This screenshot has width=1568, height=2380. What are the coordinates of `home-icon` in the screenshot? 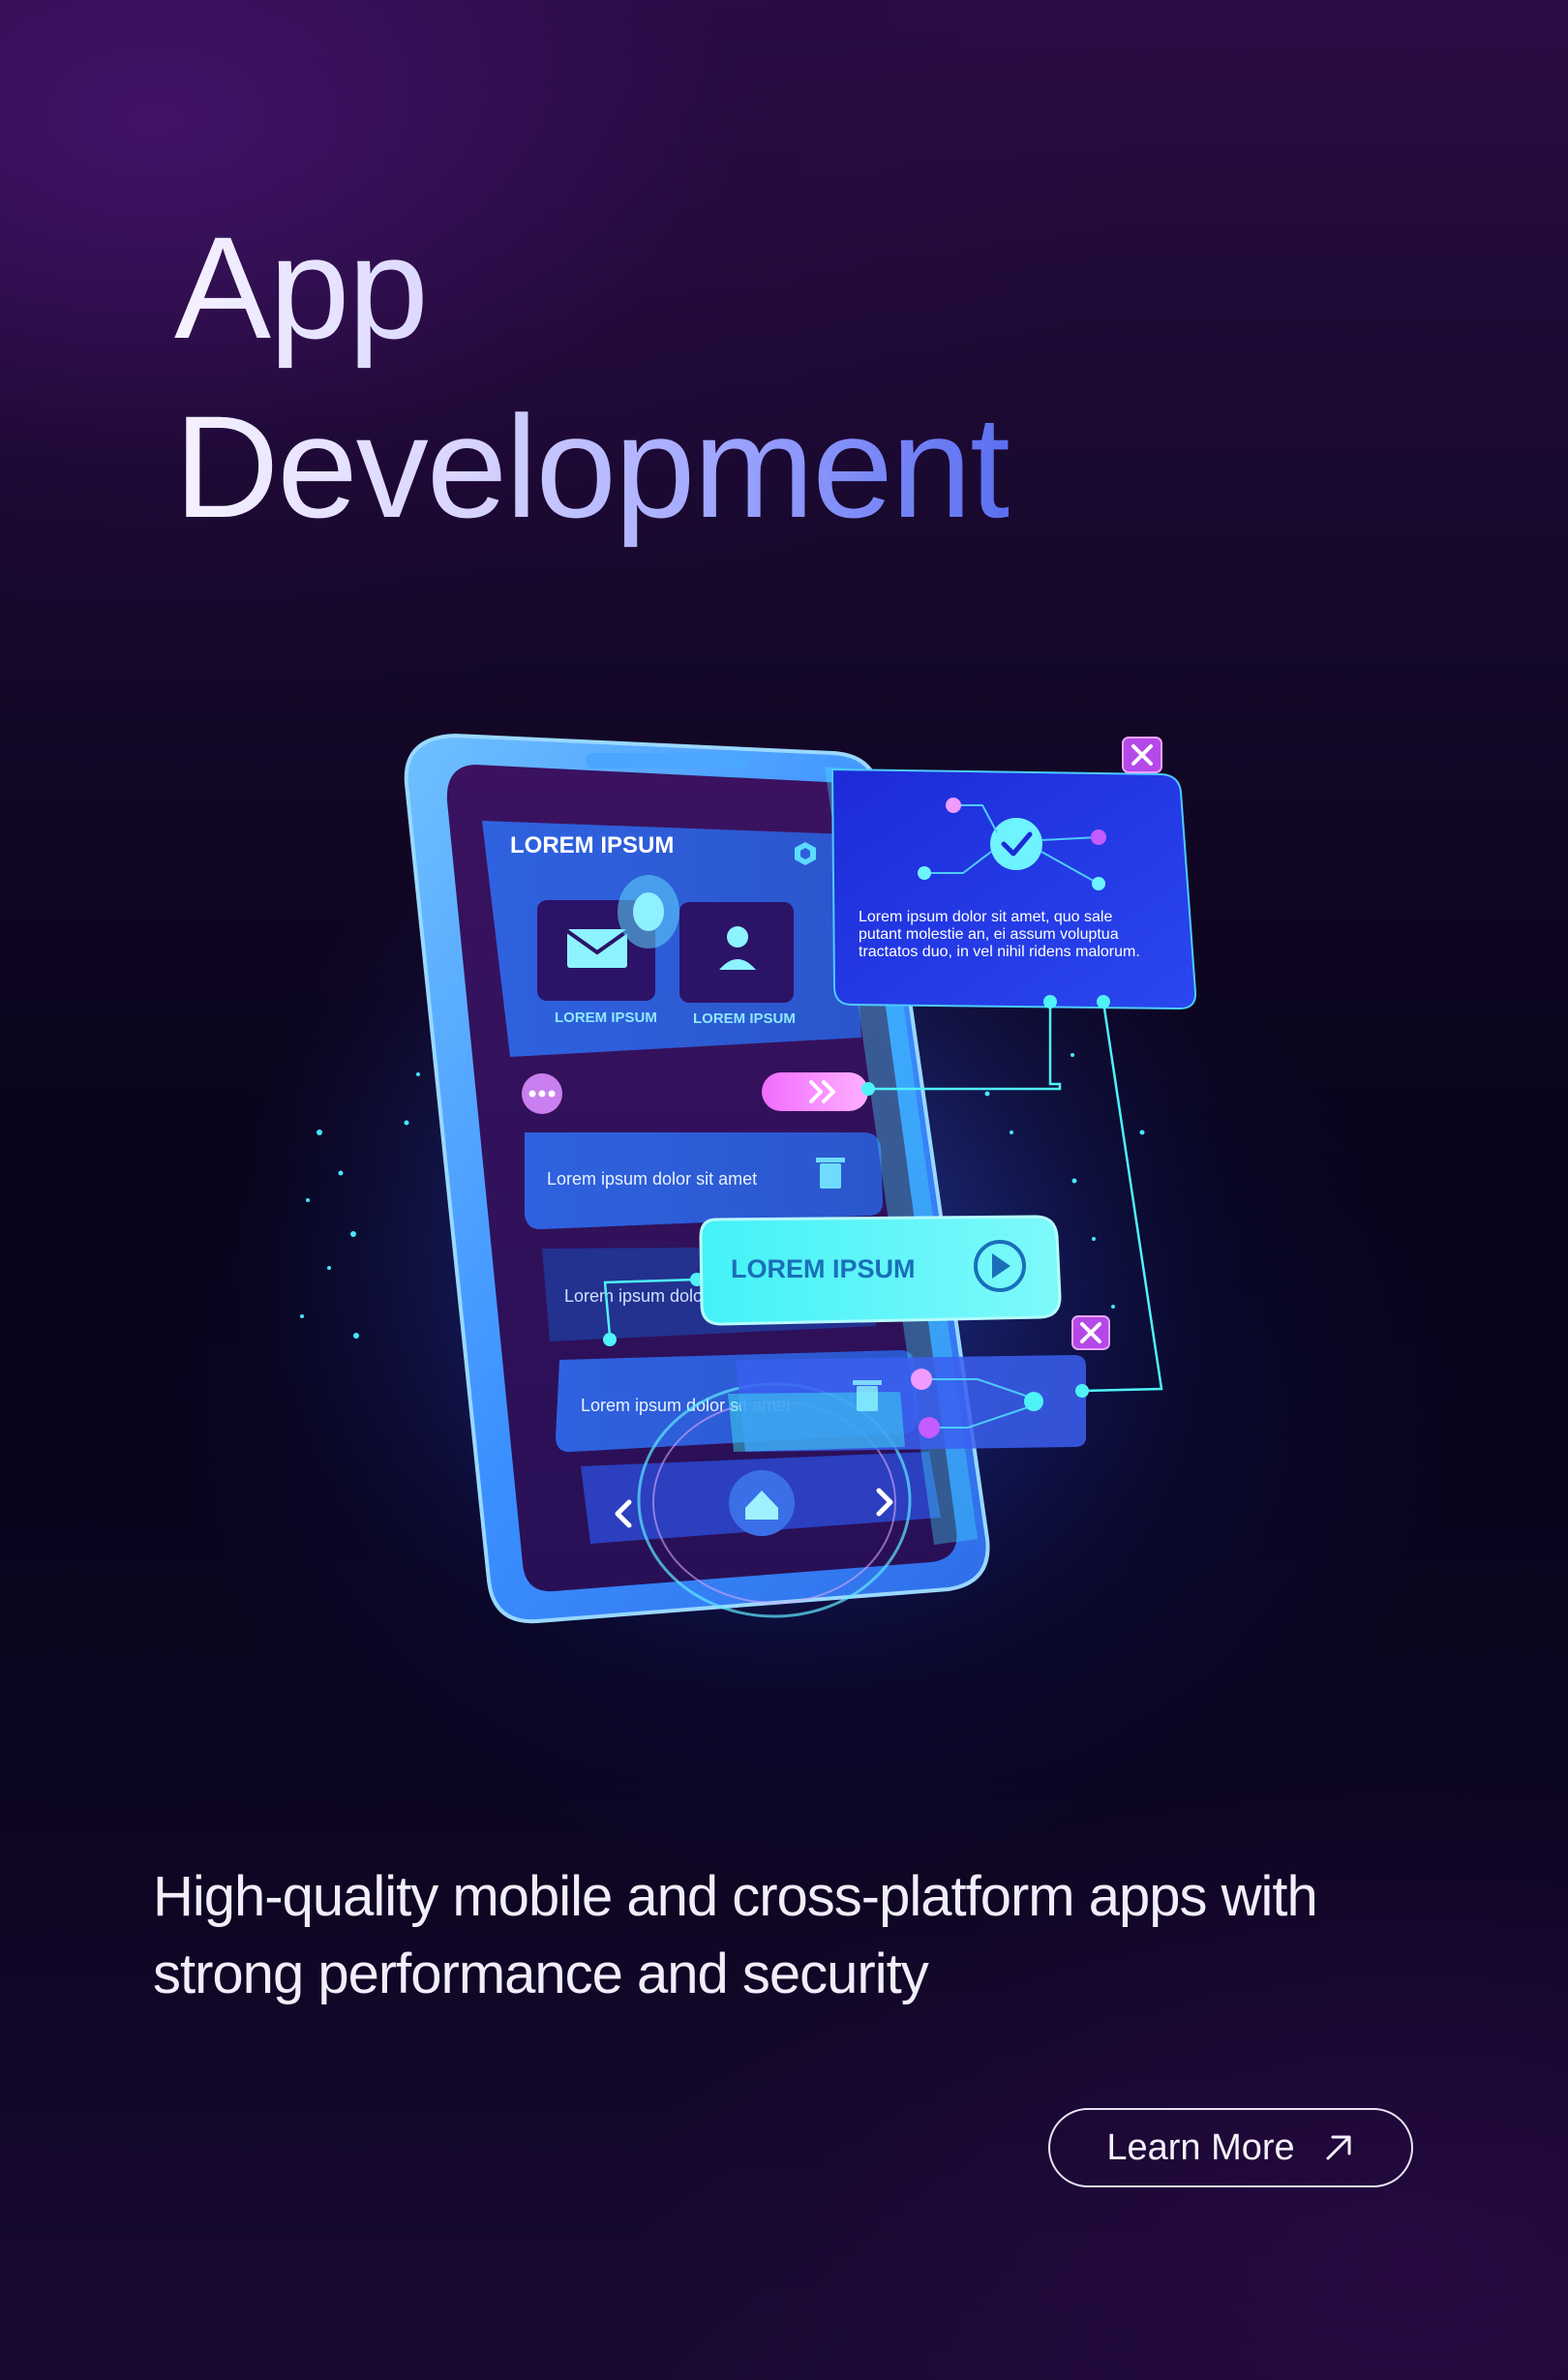 It's located at (762, 1503).